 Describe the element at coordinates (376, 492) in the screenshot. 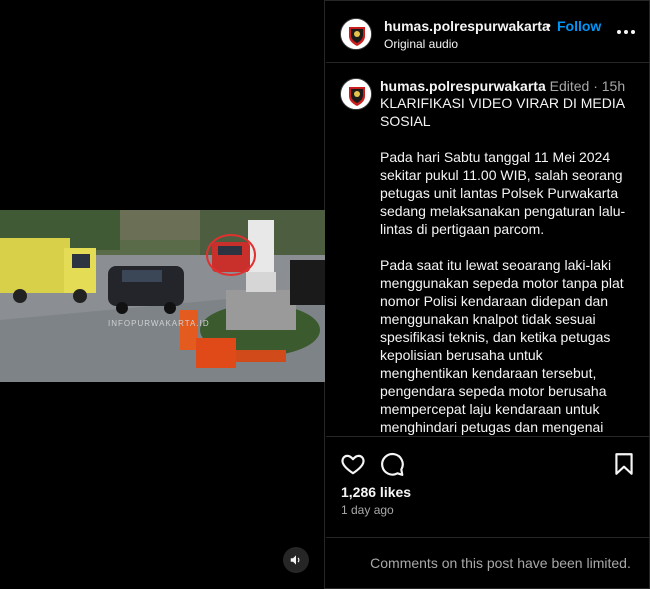

I see `likes-count: 1,286 likes` at that location.